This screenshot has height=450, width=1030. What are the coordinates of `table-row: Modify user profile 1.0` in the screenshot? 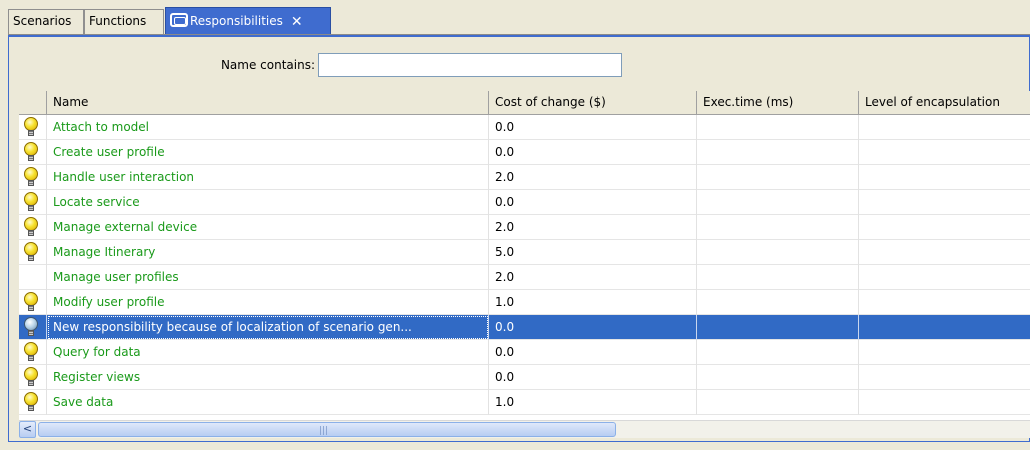 It's located at (524, 302).